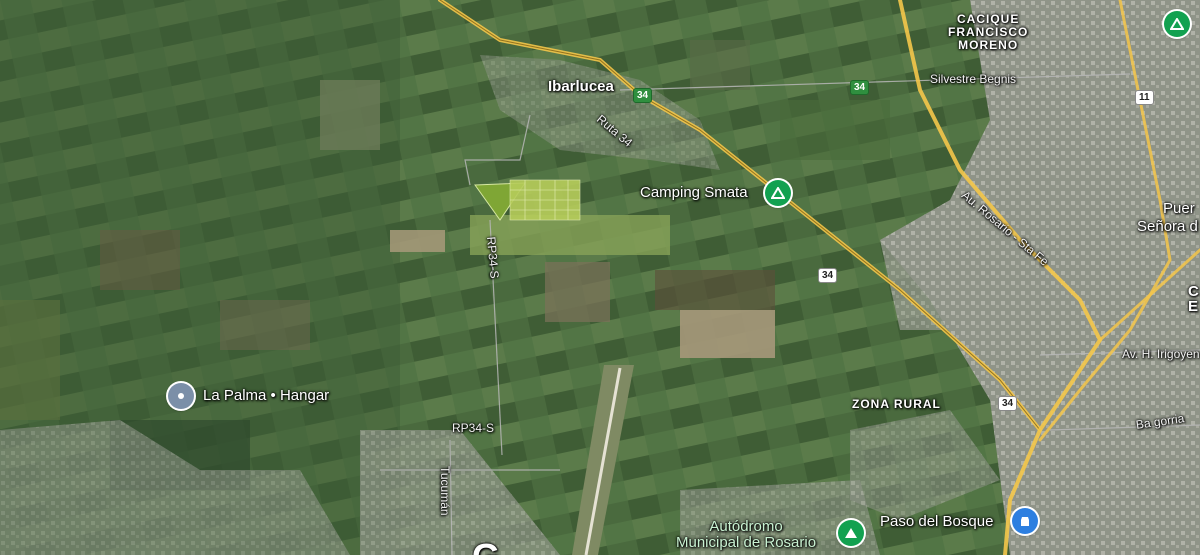 The height and width of the screenshot is (555, 1200). What do you see at coordinates (1167, 226) in the screenshot?
I see `area-label-senora-partial: Señora d` at bounding box center [1167, 226].